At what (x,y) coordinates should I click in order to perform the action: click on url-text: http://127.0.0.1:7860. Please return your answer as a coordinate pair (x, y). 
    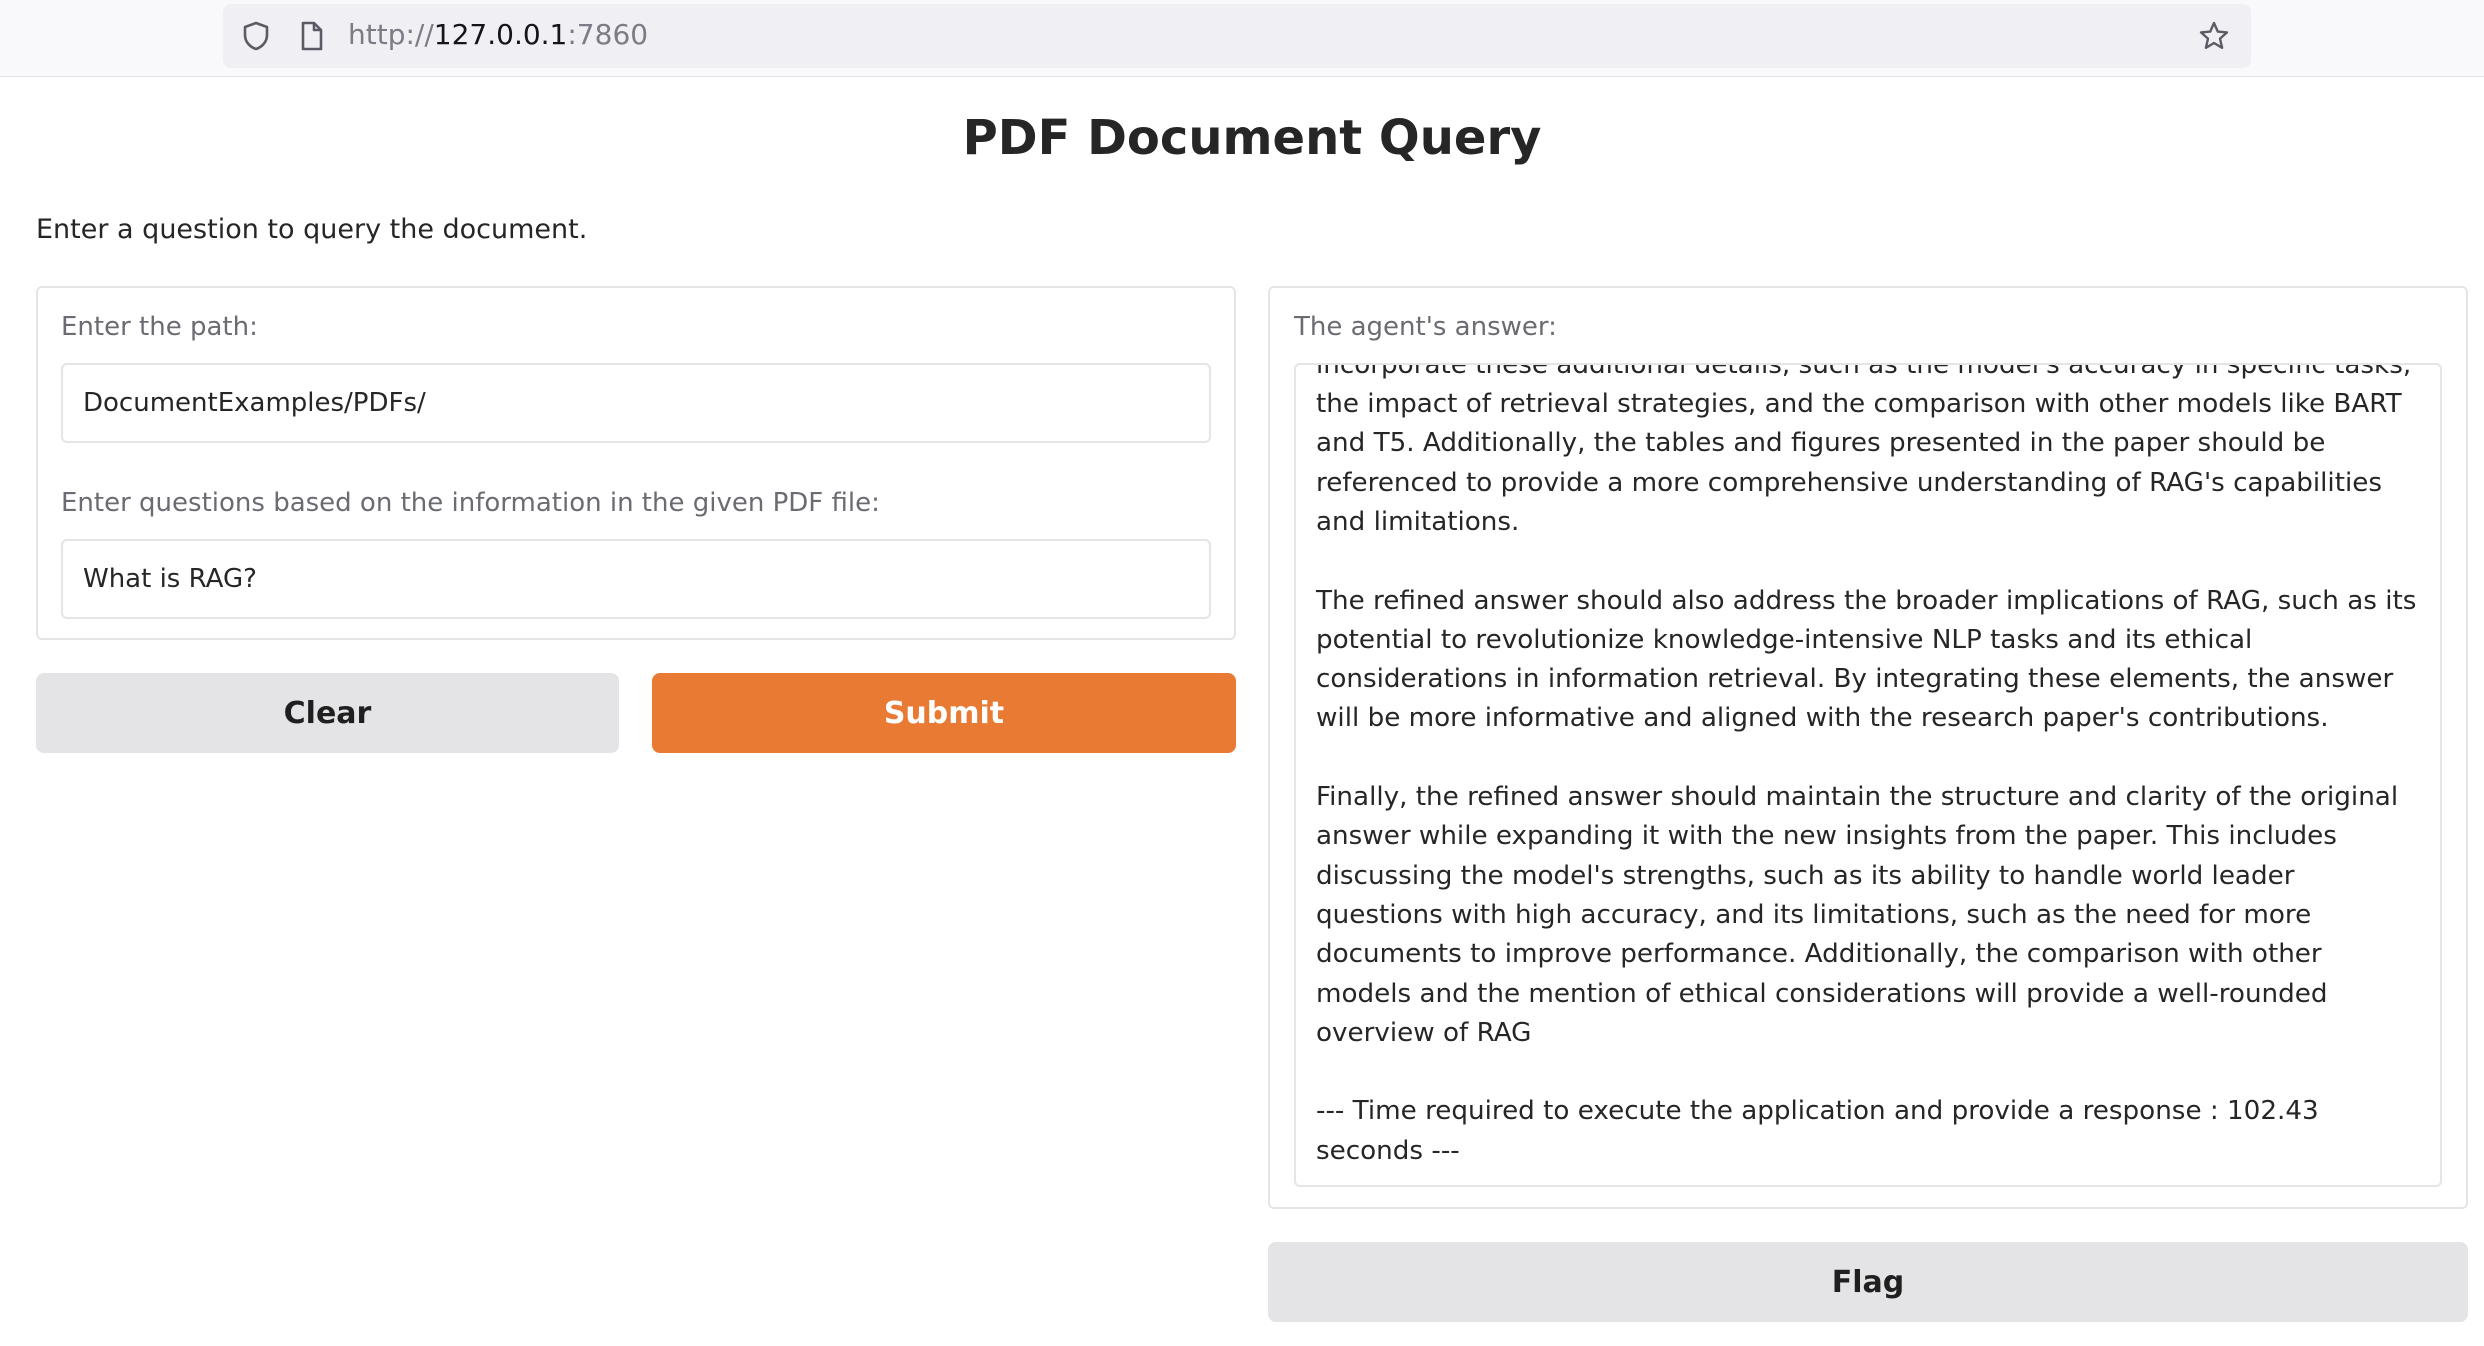
    Looking at the image, I should click on (498, 34).